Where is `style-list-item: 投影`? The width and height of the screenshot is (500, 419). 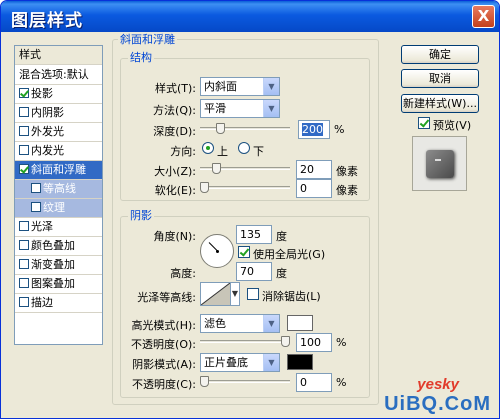
style-list-item: 投影 is located at coordinates (58, 94).